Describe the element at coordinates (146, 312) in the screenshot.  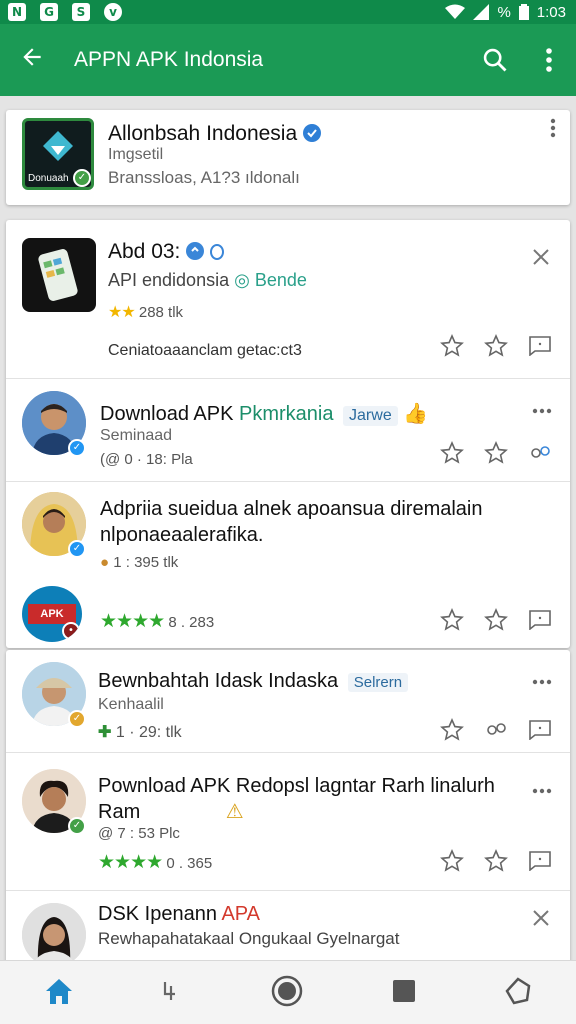
I see `app-rating: ★★ 288 tlk` at that location.